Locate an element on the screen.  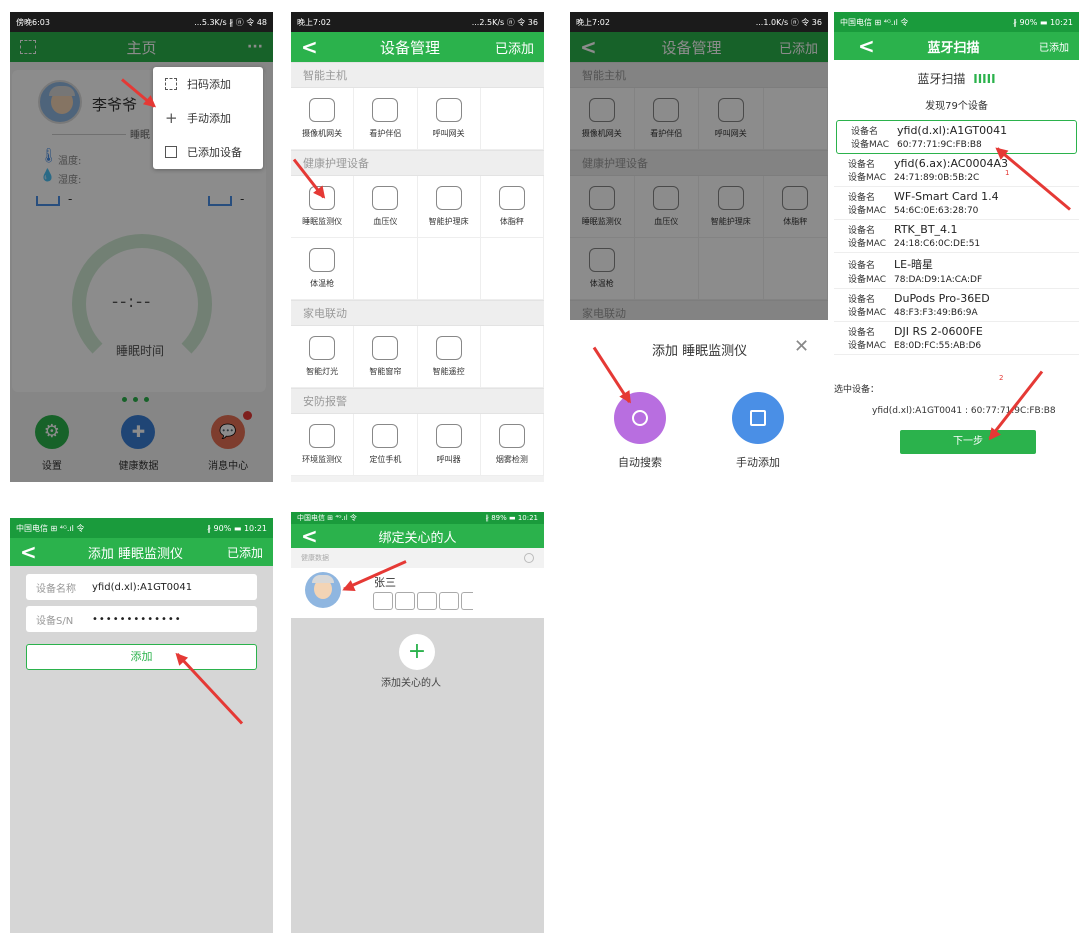
bt-device-row: 设备名 RTK_BT_4.1 设备MAC 24:18:C6:0C:DE:51 is located at coordinates (956, 236).